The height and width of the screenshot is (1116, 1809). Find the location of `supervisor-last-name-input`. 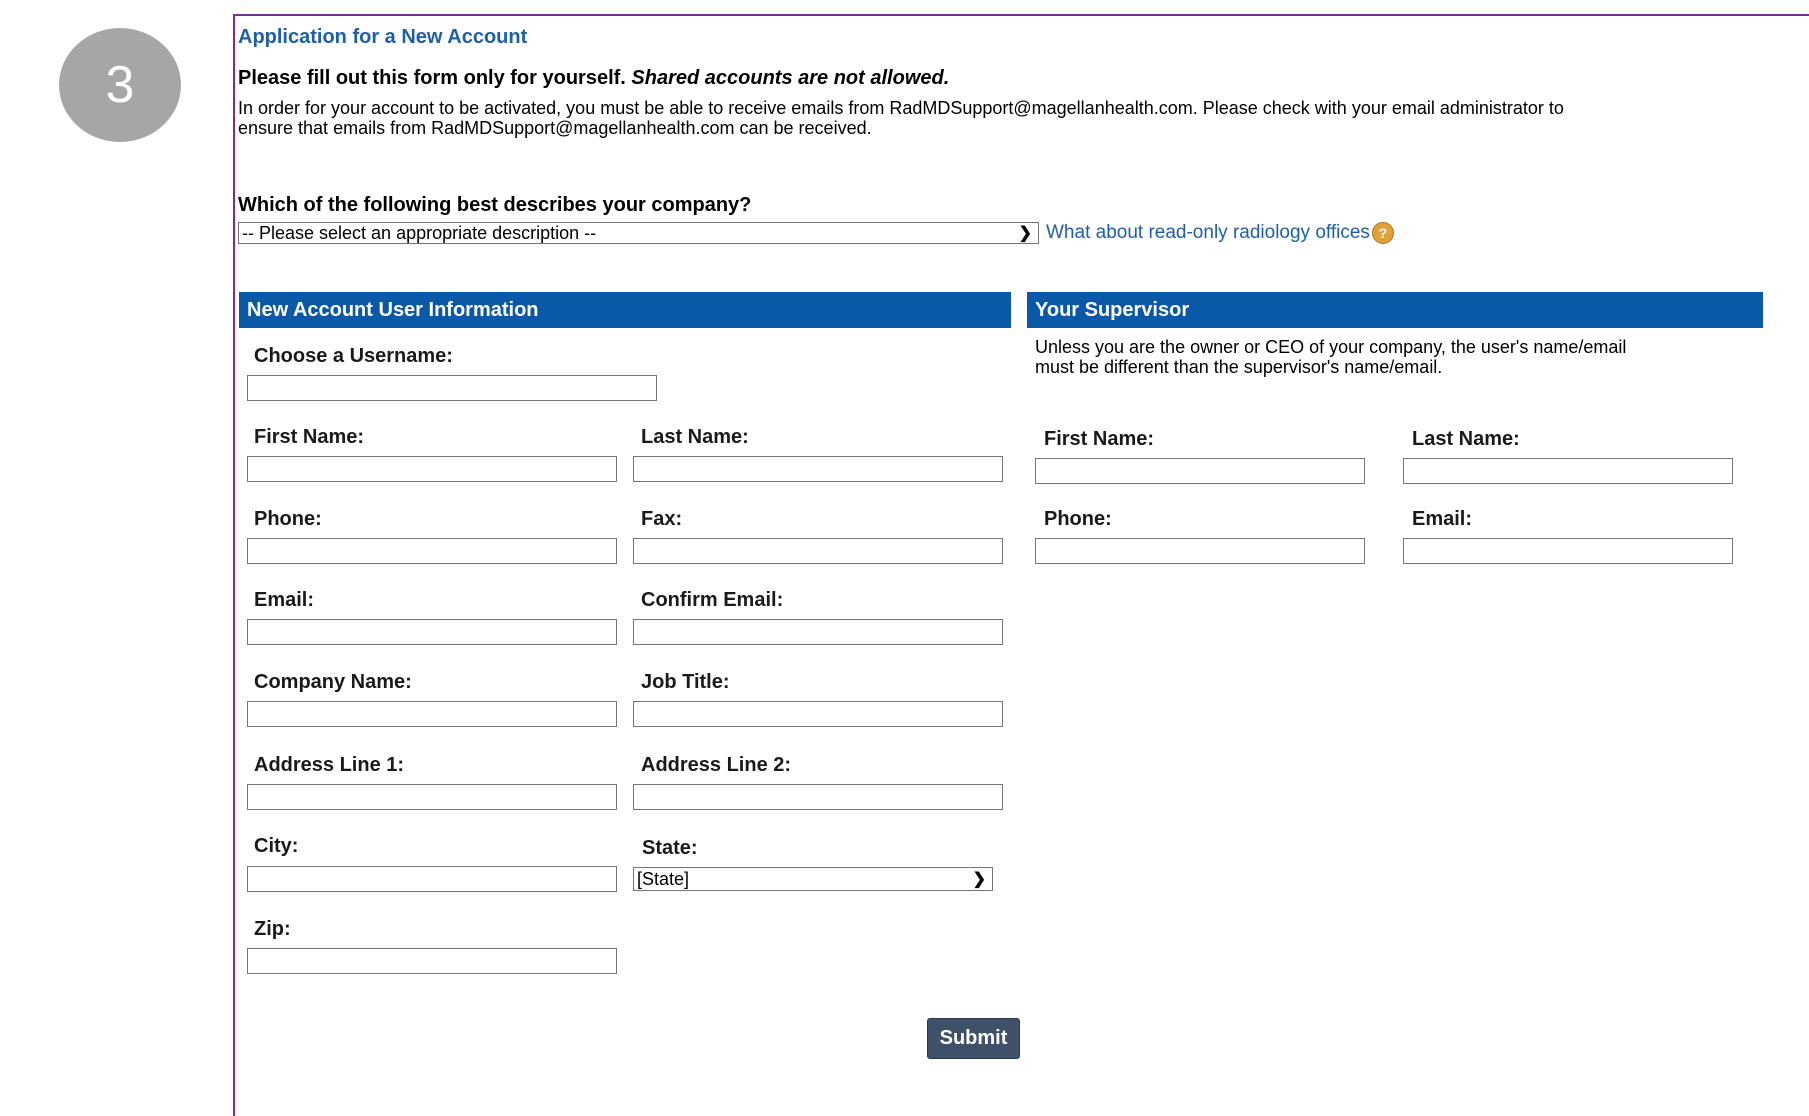

supervisor-last-name-input is located at coordinates (1568, 471).